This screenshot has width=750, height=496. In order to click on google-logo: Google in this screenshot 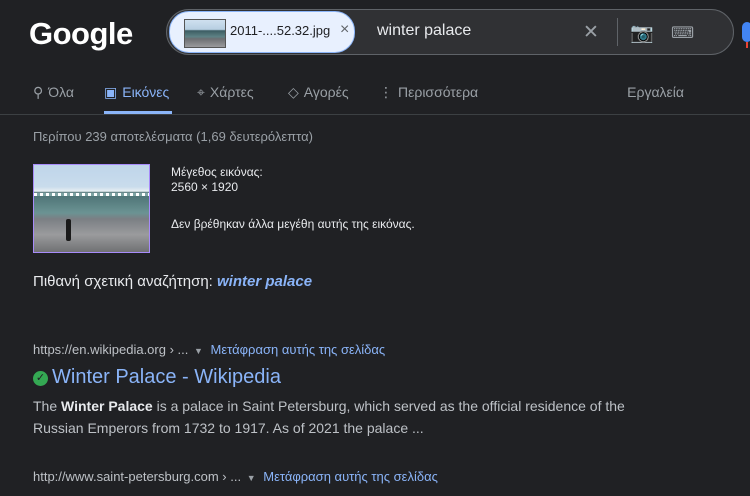, I will do `click(81, 34)`.